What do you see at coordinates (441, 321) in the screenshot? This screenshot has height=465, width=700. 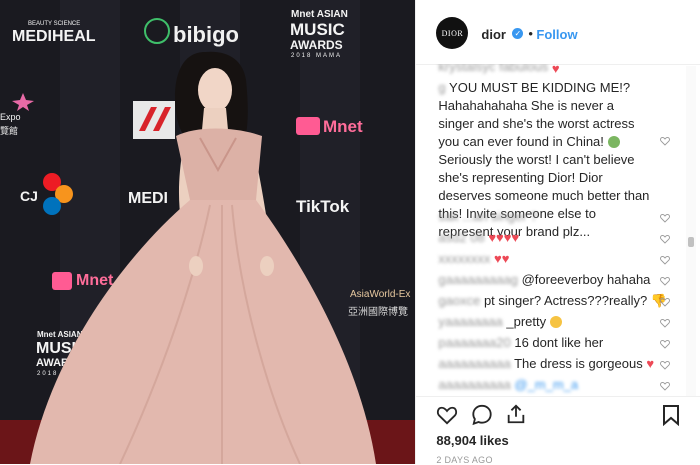 I see `comment-username: y` at bounding box center [441, 321].